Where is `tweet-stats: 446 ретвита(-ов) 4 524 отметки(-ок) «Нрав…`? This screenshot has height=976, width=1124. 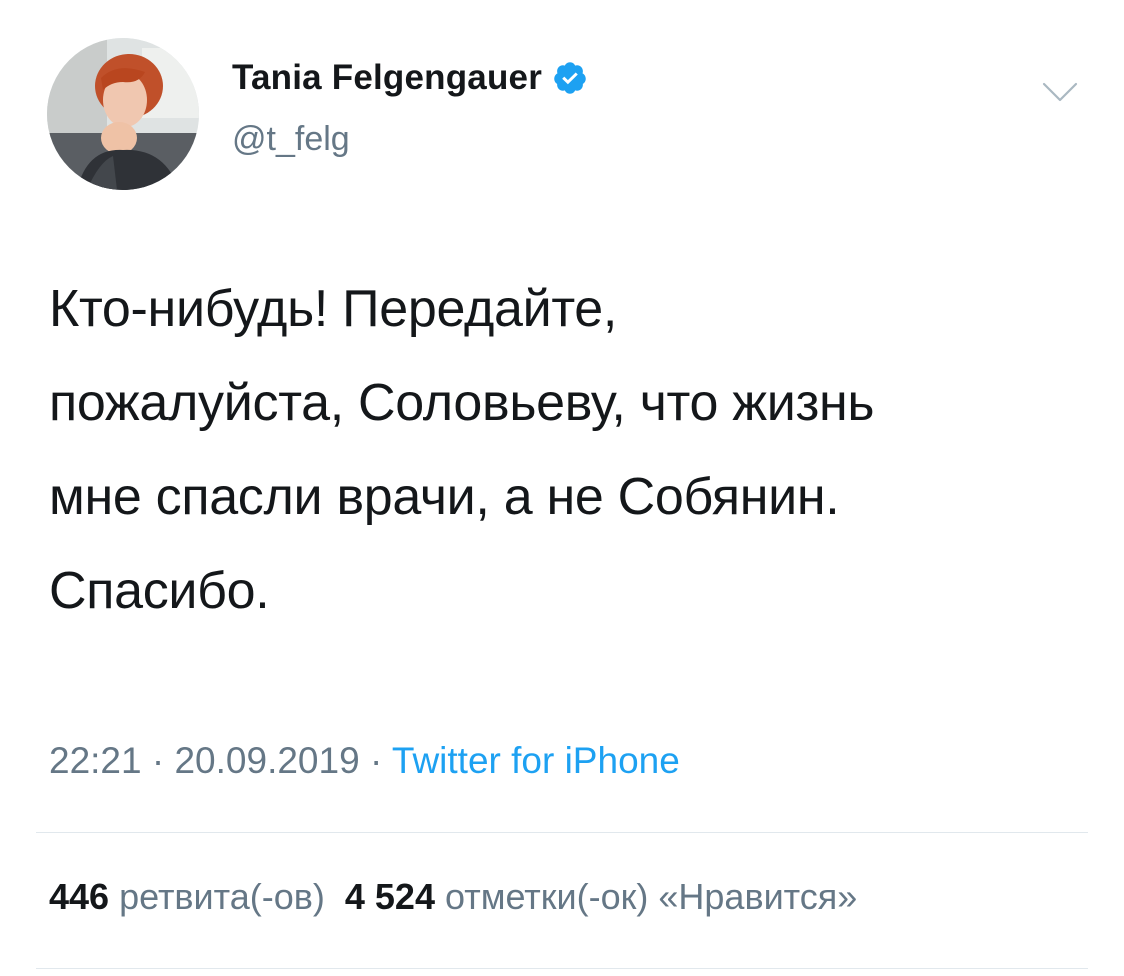 tweet-stats: 446 ретвита(-ов) 4 524 отметки(-ок) «Нрав… is located at coordinates (453, 897).